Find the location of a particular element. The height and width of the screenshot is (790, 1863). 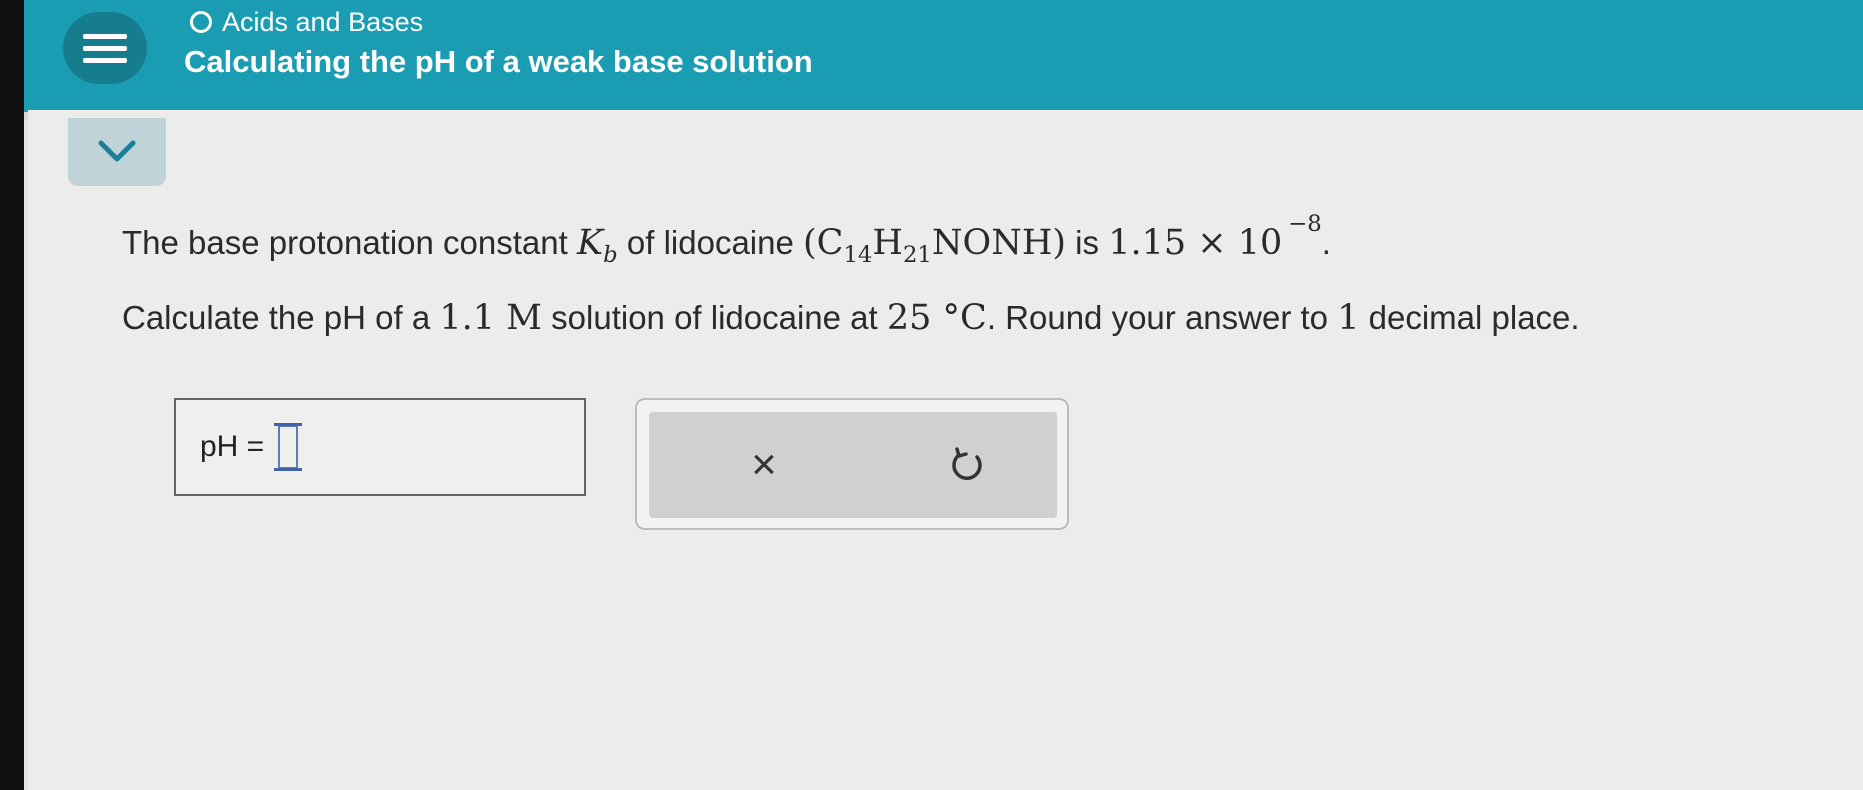

progress-circle-icon is located at coordinates (201, 22).